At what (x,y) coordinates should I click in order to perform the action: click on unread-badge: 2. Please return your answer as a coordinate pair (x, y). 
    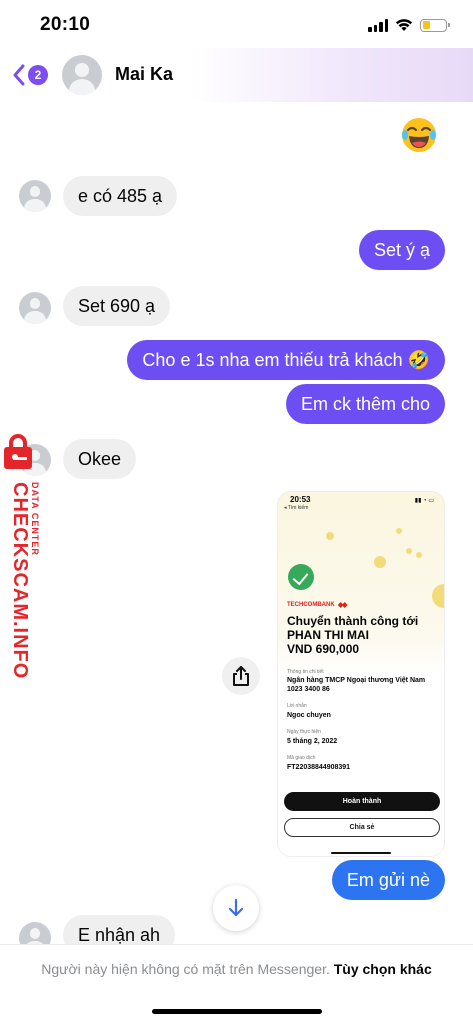
    Looking at the image, I should click on (38, 75).